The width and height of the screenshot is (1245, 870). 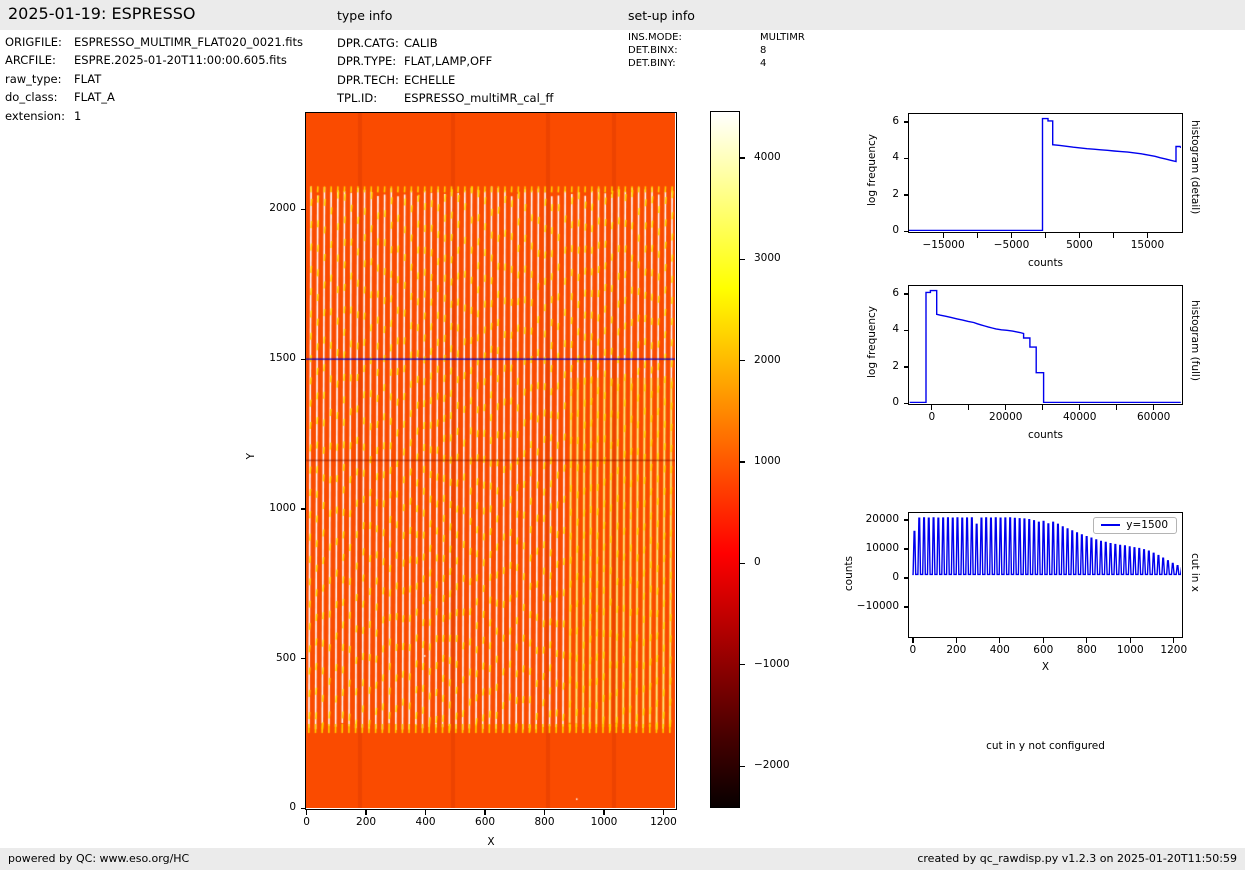 What do you see at coordinates (448, 61) in the screenshot?
I see `info-value: FLAT,LAMP,OFF` at bounding box center [448, 61].